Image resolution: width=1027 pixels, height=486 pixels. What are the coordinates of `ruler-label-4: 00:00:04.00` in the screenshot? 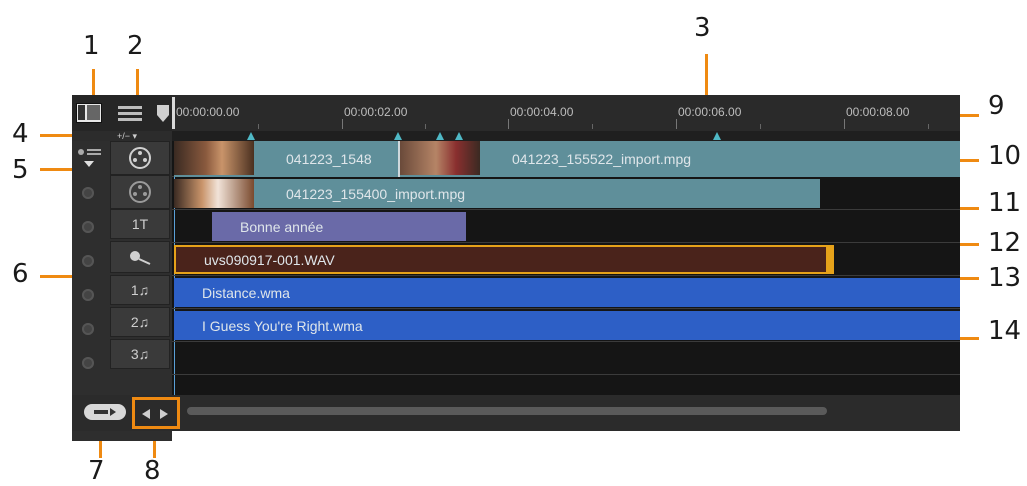 It's located at (542, 112).